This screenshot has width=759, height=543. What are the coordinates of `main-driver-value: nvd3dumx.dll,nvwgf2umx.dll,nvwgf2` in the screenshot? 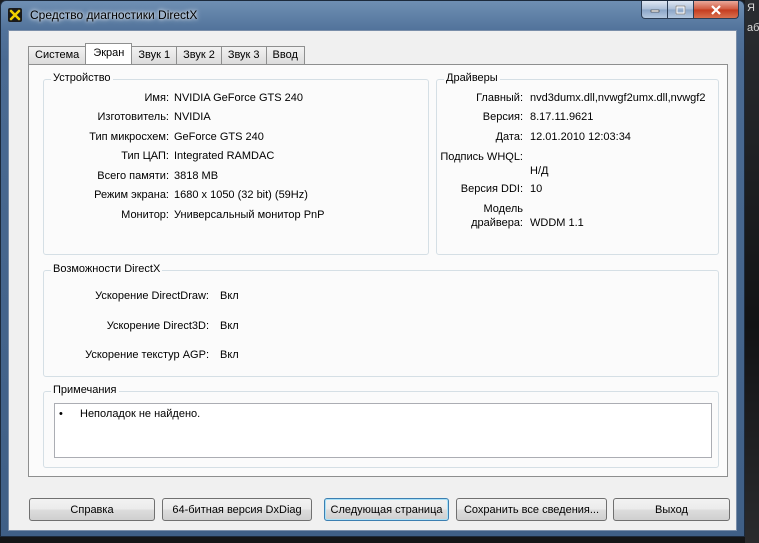 It's located at (618, 98).